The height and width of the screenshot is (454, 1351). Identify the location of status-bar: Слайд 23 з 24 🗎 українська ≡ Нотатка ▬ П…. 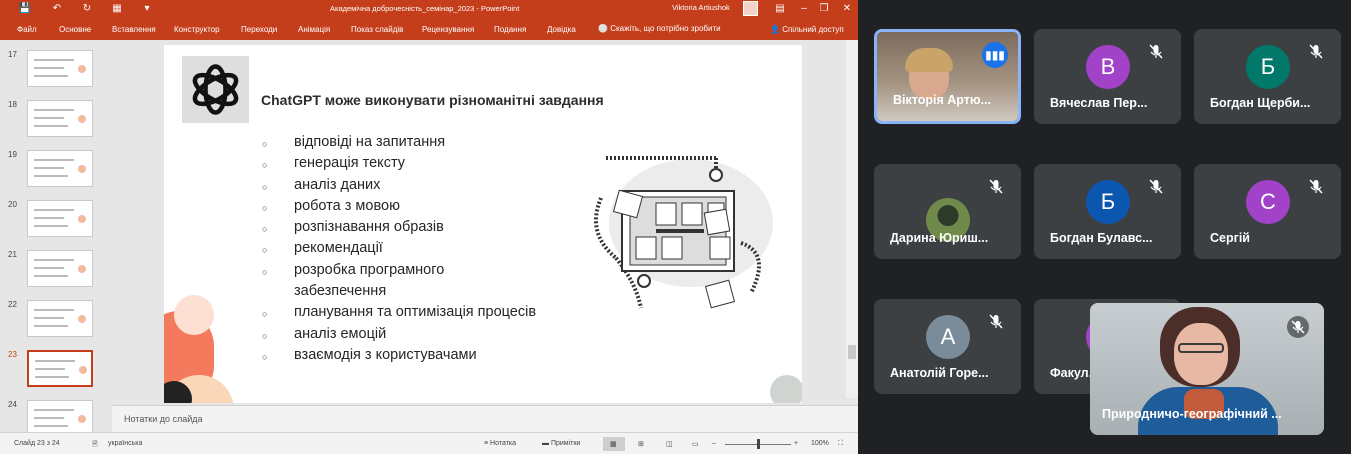
(429, 443).